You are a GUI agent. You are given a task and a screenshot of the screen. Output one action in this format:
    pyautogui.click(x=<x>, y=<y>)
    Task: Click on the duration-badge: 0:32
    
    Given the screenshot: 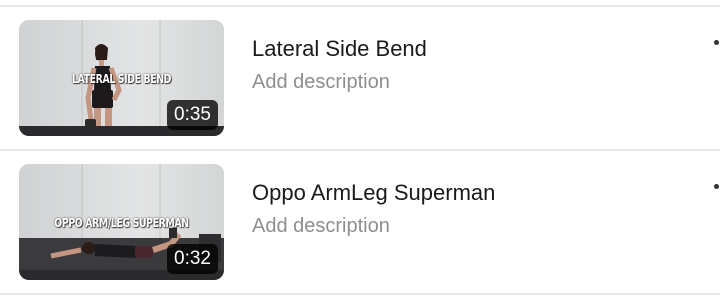 What is the action you would take?
    pyautogui.click(x=192, y=259)
    